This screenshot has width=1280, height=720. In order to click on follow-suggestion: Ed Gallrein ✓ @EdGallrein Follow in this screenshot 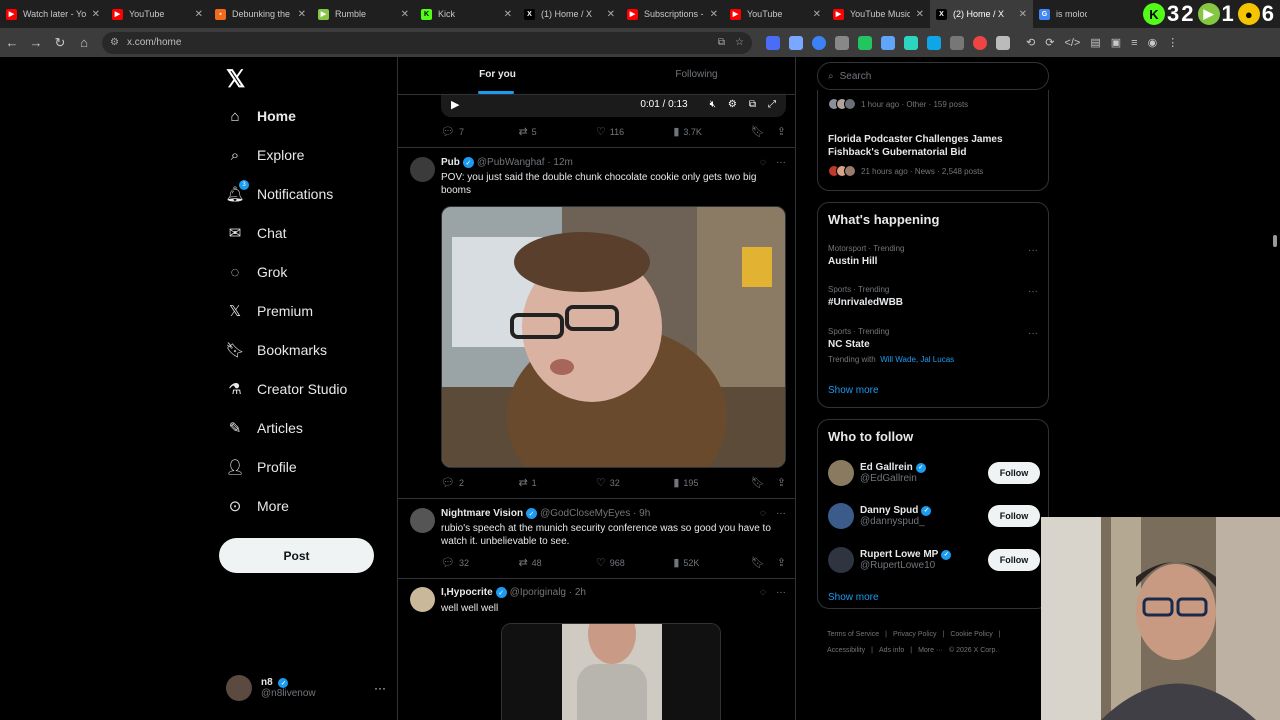, I will do `click(934, 473)`.